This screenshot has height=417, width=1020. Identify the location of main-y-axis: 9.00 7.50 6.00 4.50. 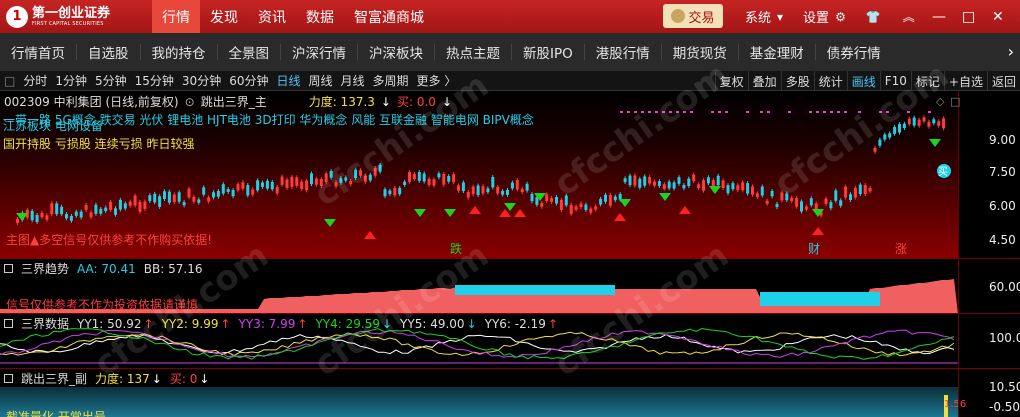
(989, 174).